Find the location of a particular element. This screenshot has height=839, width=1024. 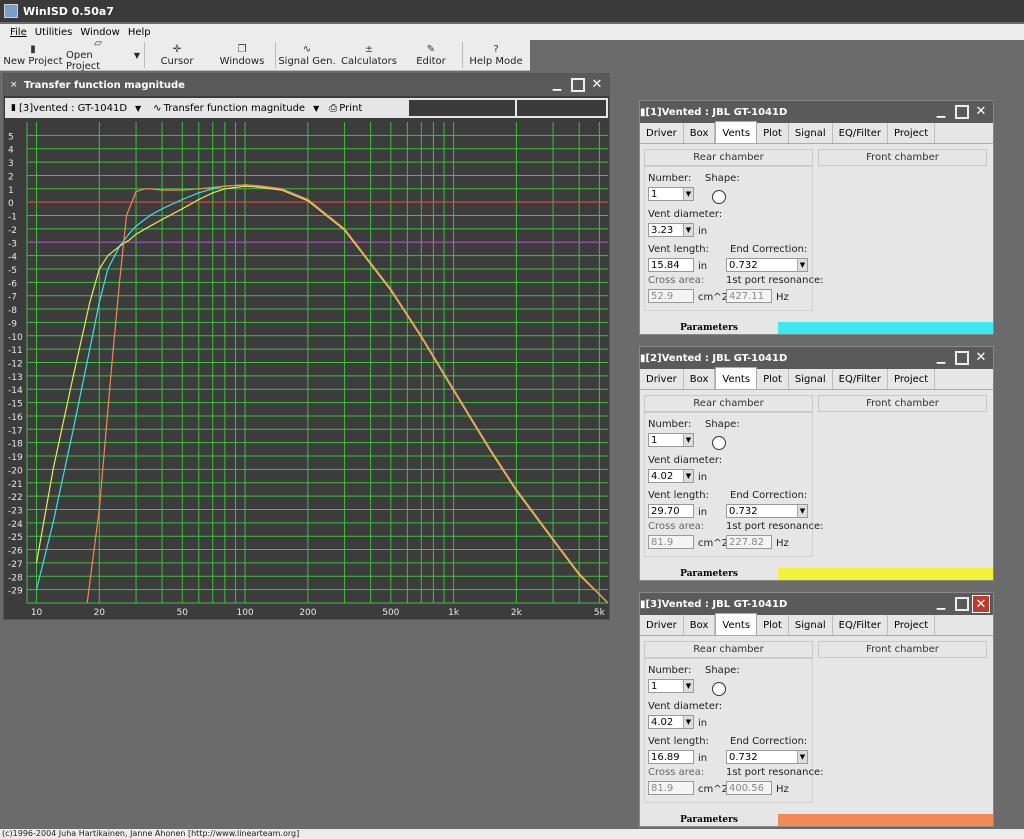

chevron-down-icon: ▼ is located at coordinates (688, 722).